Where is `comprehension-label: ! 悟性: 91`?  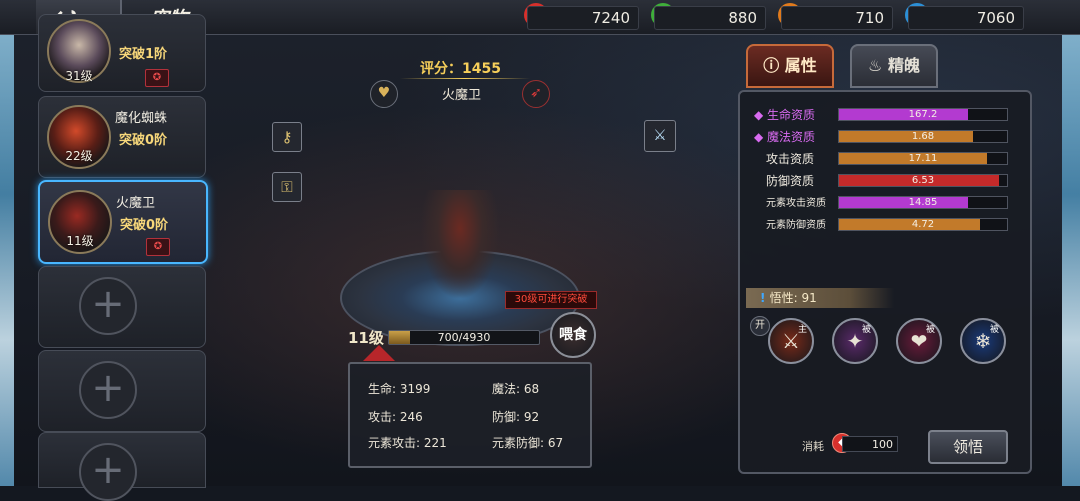 comprehension-label: ! 悟性: 91 is located at coordinates (820, 298).